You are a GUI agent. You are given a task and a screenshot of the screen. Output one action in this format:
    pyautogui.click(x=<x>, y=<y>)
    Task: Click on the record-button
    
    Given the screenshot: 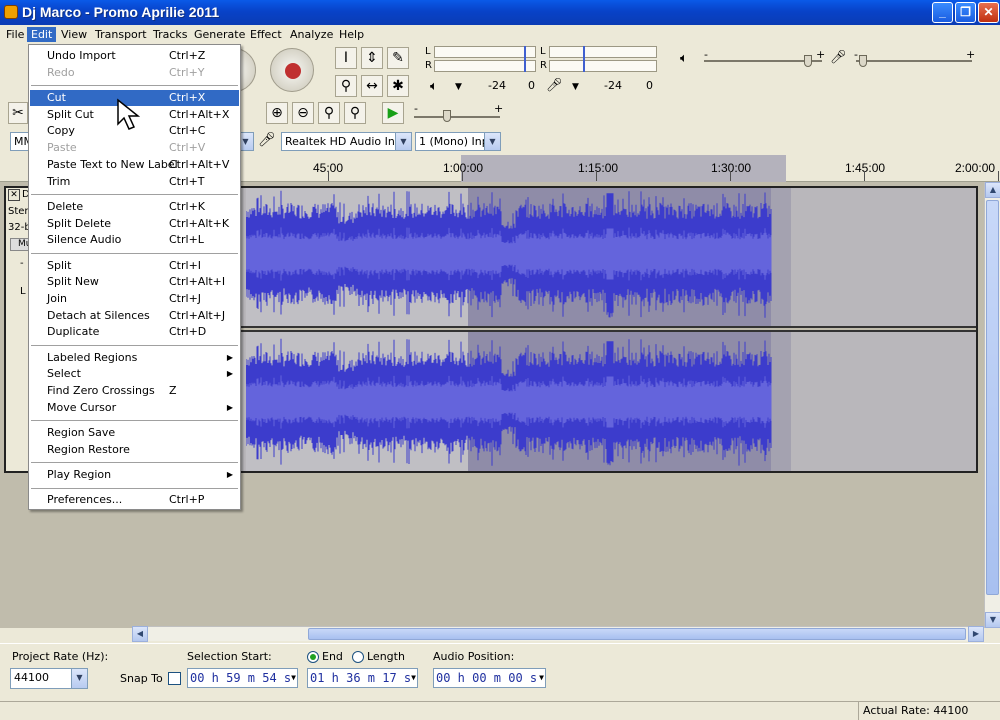 What is the action you would take?
    pyautogui.click(x=292, y=70)
    